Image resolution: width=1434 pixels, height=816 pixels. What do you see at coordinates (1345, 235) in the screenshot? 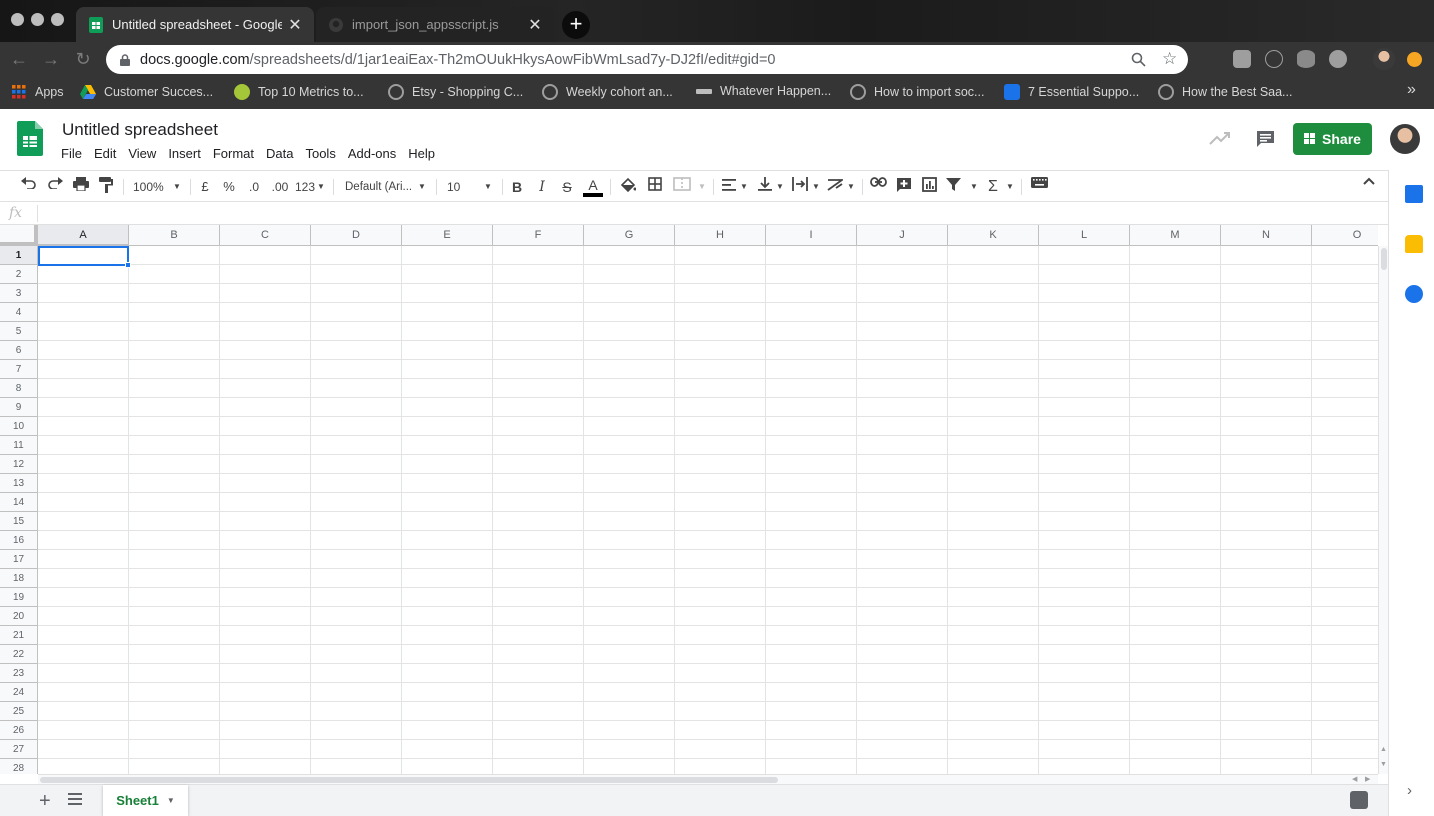
I see `column-header-o: O` at bounding box center [1345, 235].